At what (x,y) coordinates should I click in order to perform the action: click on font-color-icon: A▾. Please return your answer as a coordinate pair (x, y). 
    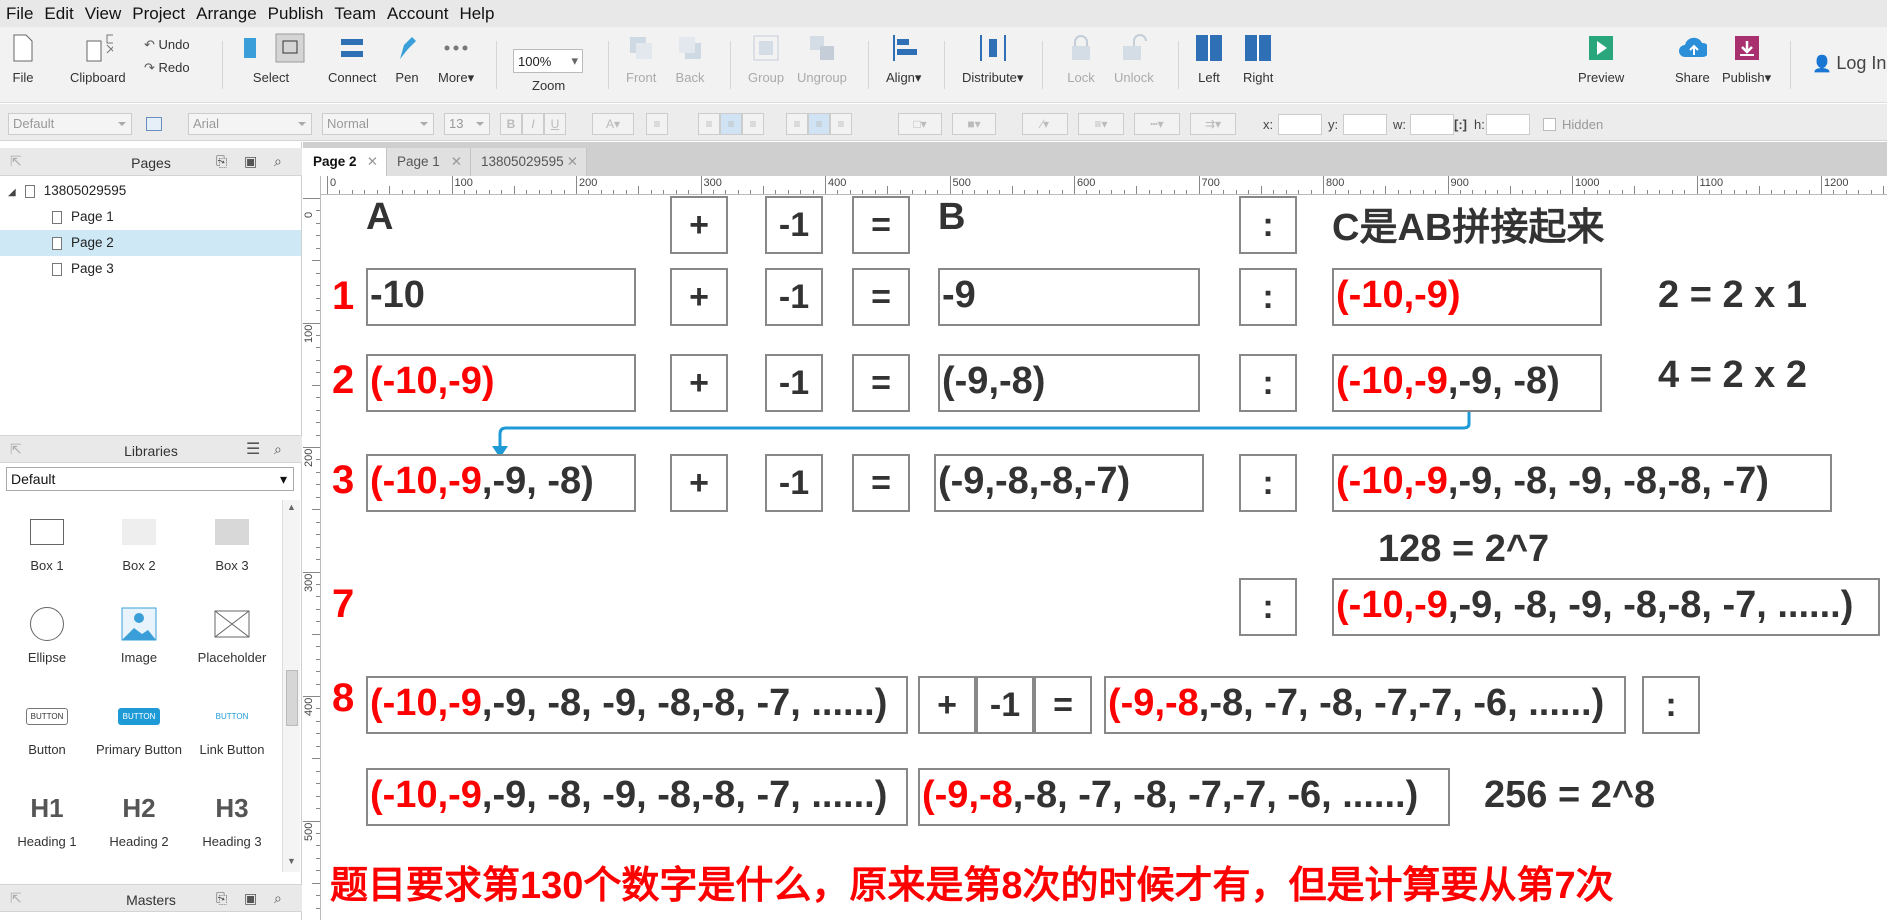
    Looking at the image, I should click on (613, 124).